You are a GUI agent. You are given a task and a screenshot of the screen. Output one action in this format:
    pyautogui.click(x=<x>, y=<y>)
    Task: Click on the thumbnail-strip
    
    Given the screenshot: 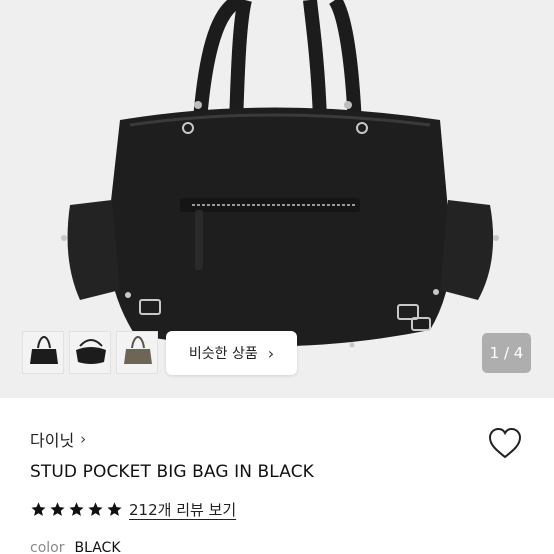 What is the action you would take?
    pyautogui.click(x=90, y=352)
    